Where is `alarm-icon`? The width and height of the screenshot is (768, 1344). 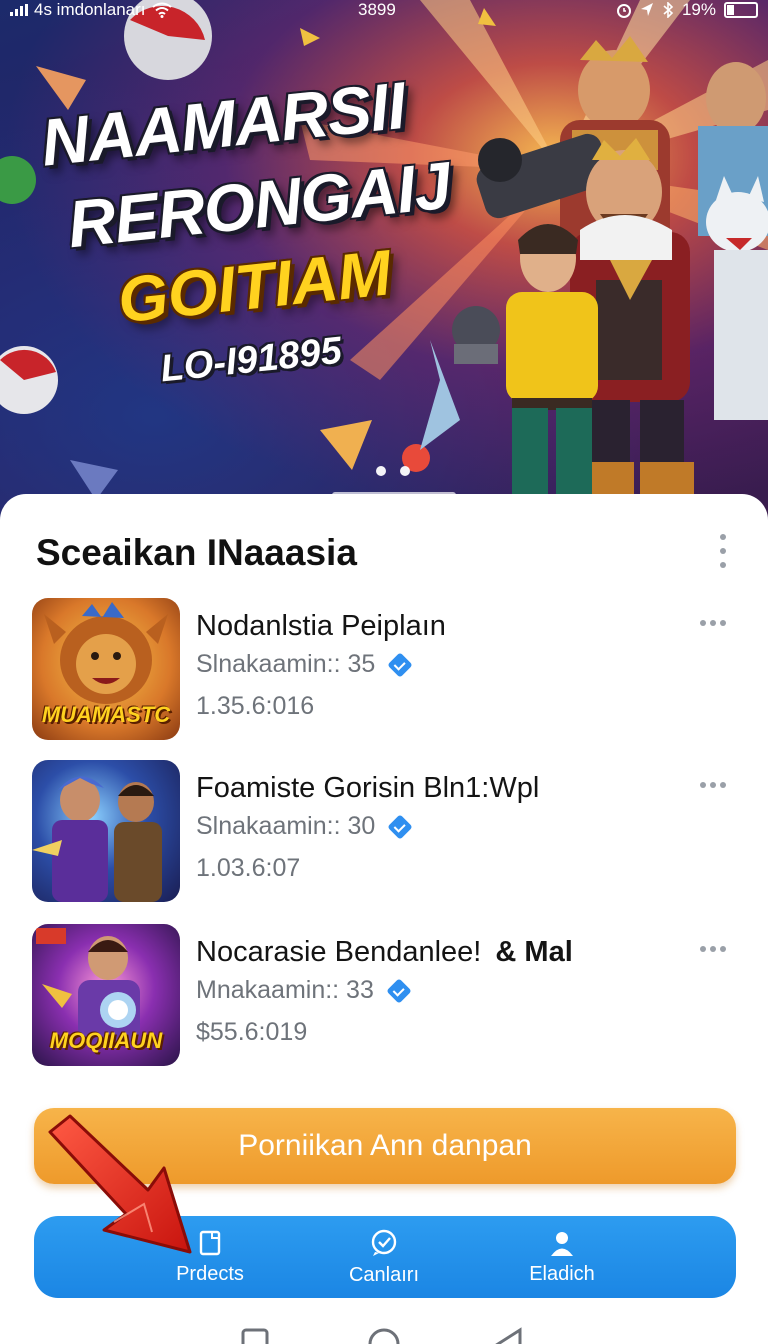 alarm-icon is located at coordinates (623, 11).